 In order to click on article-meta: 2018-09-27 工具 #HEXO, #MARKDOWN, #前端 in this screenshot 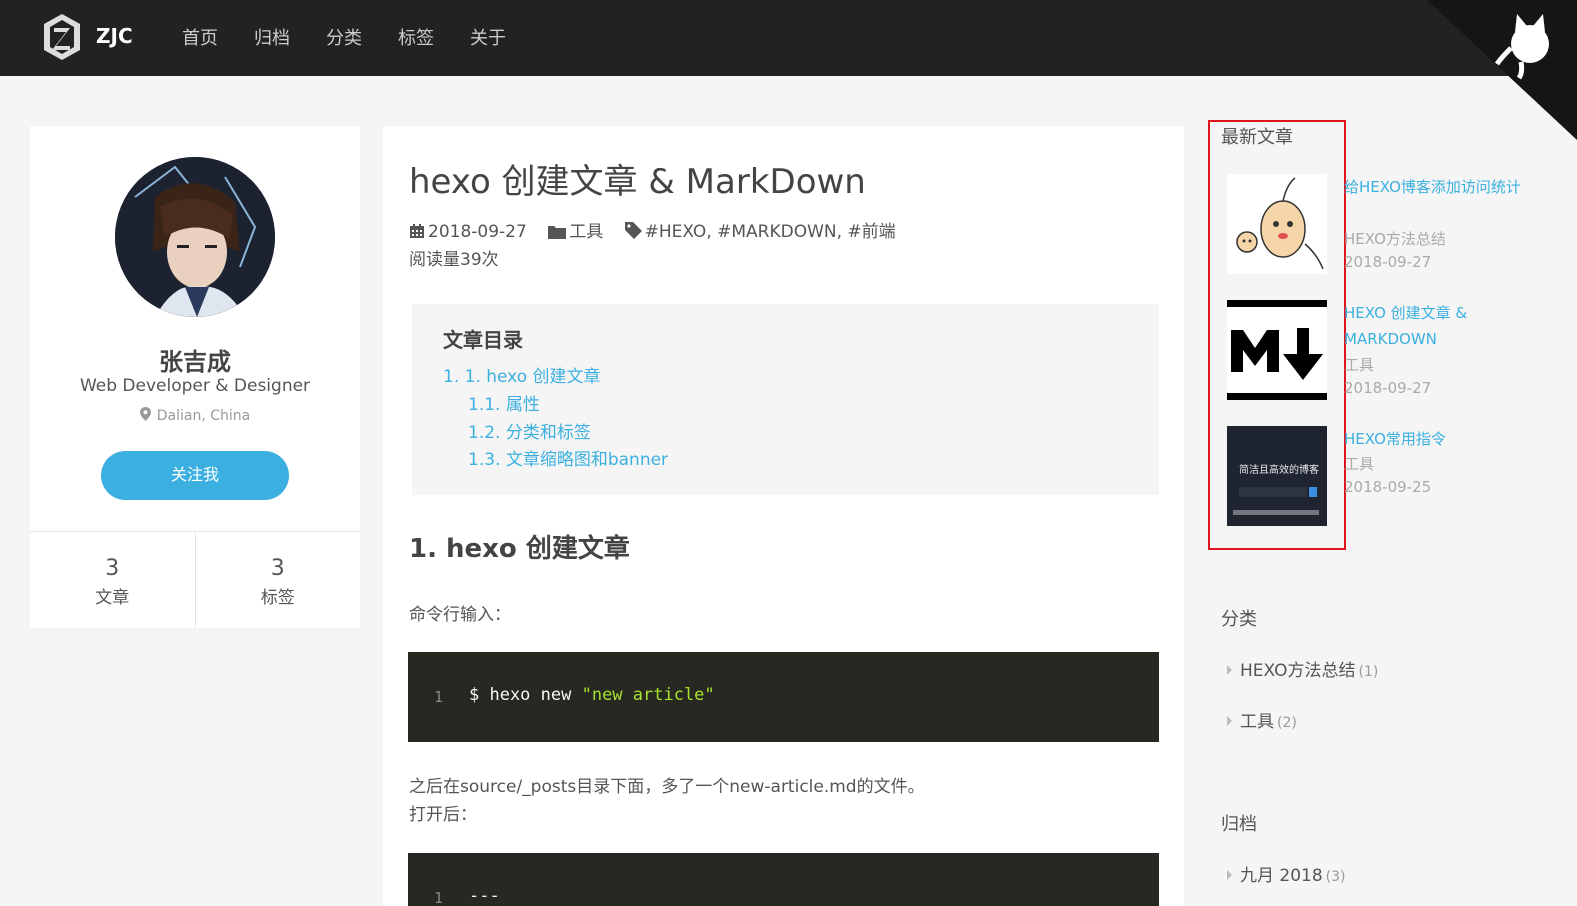, I will do `click(660, 229)`.